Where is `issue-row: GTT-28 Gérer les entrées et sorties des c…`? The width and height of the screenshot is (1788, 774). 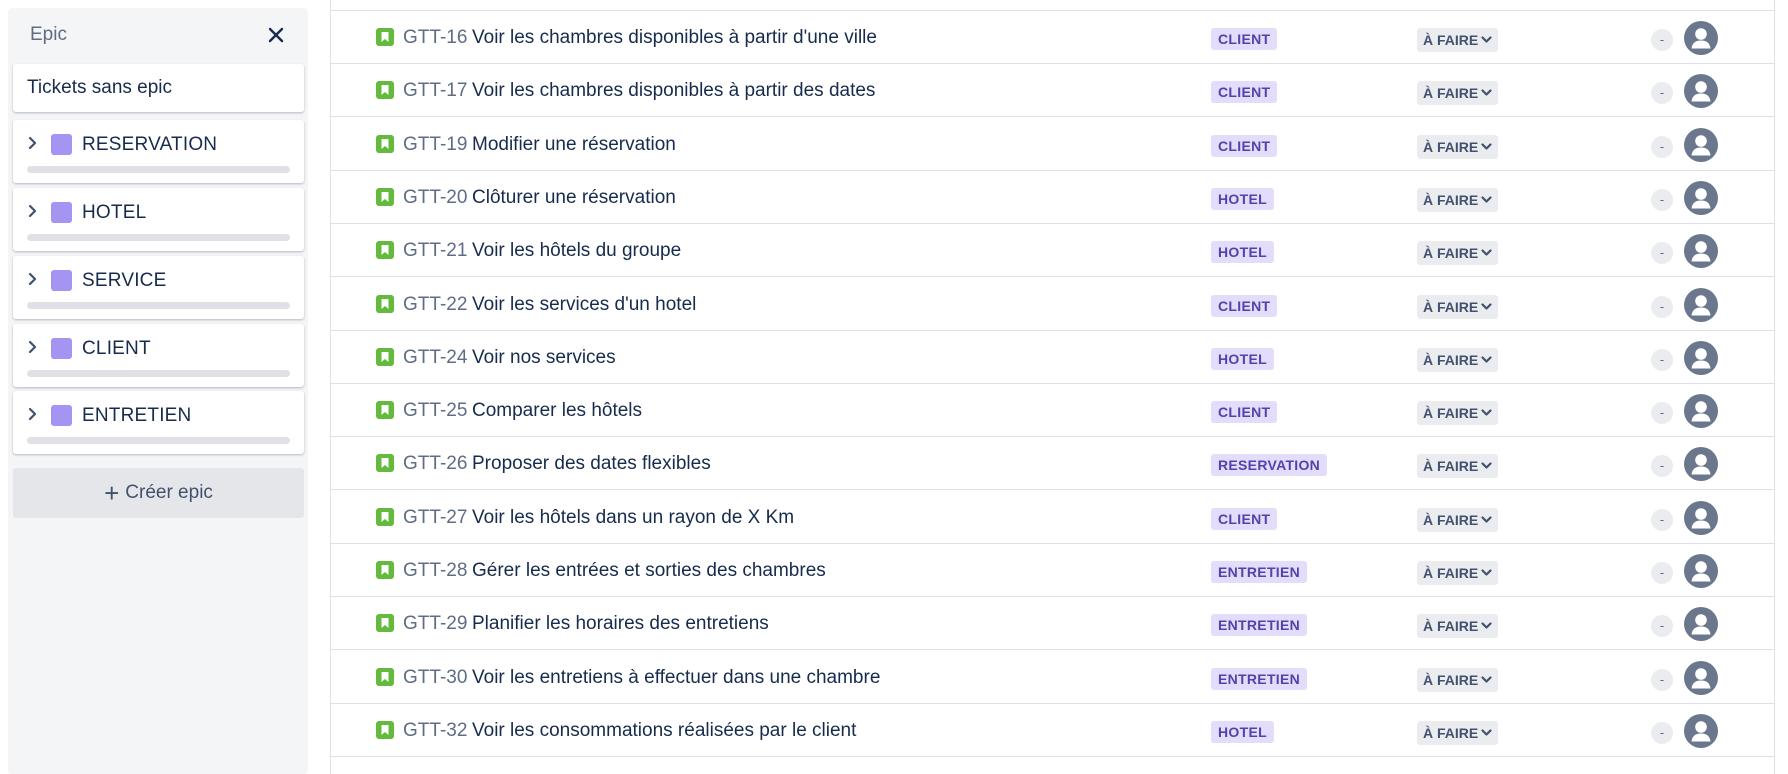 issue-row: GTT-28 Gérer les entrées et sorties des c… is located at coordinates (1052, 570).